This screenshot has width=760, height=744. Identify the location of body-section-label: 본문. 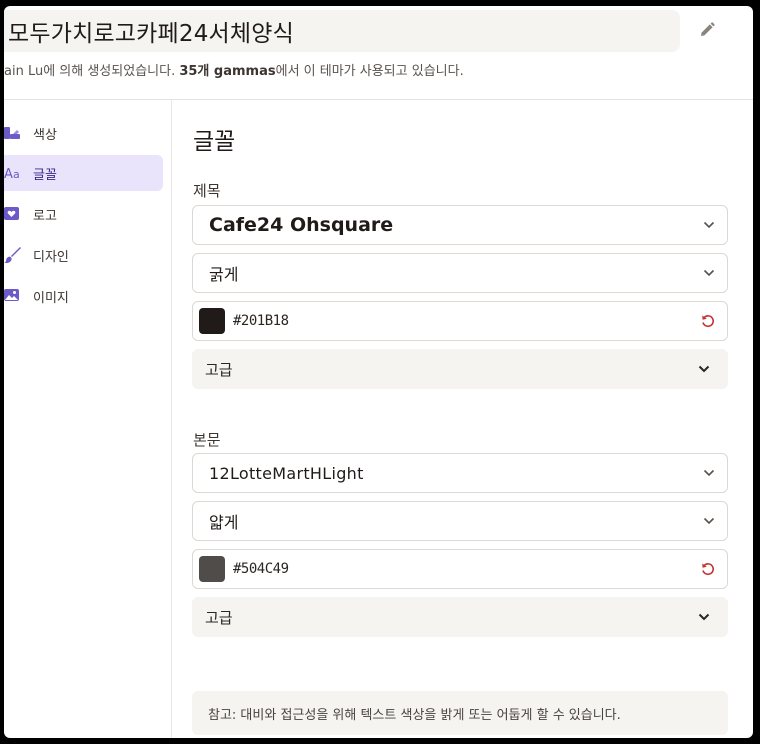
(207, 440).